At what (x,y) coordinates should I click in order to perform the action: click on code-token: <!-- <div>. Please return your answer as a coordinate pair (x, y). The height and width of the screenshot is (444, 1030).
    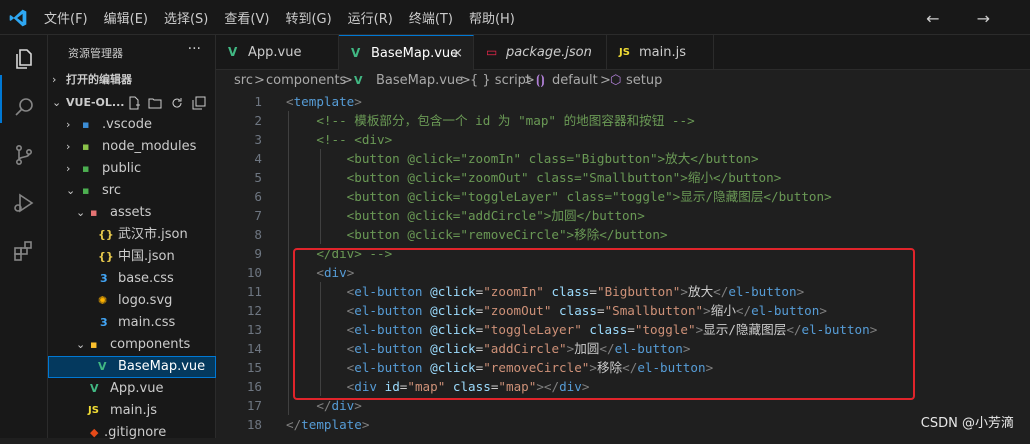
    Looking at the image, I should click on (339, 139).